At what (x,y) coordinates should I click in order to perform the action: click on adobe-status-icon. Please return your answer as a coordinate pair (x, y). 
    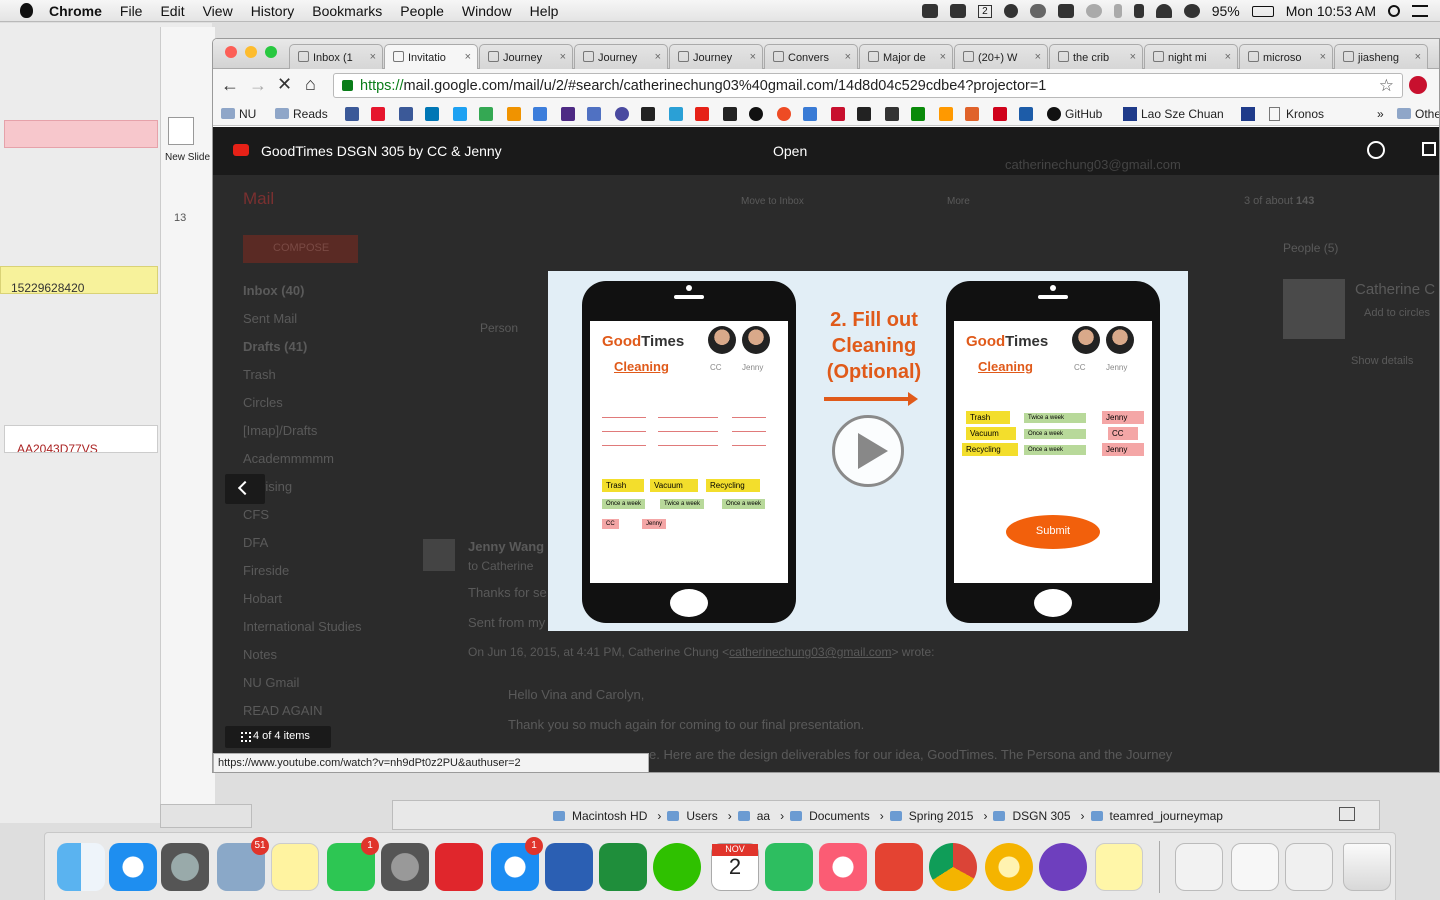
    Looking at the image, I should click on (958, 11).